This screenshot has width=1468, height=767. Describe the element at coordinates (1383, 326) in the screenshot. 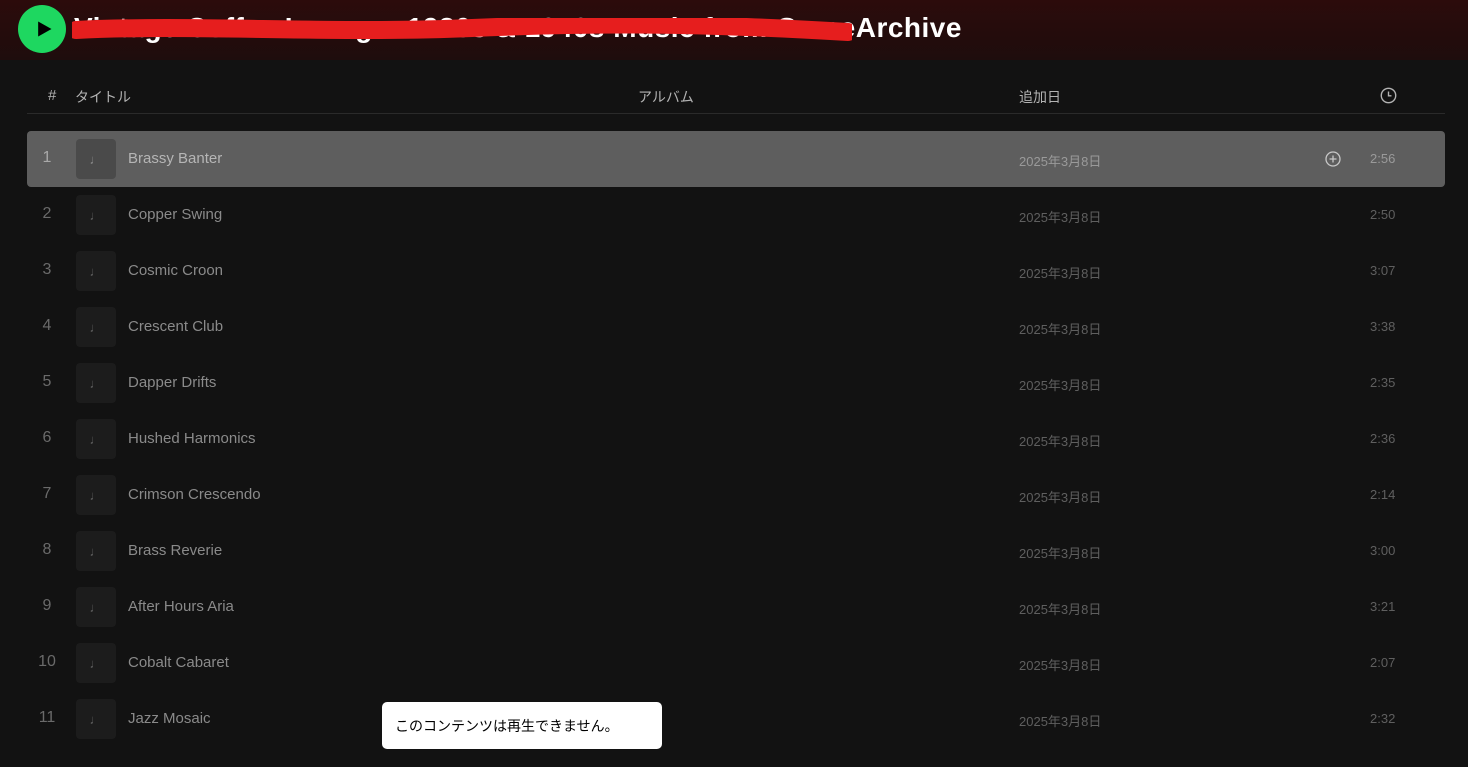

I see `track-duration: 3:38` at that location.